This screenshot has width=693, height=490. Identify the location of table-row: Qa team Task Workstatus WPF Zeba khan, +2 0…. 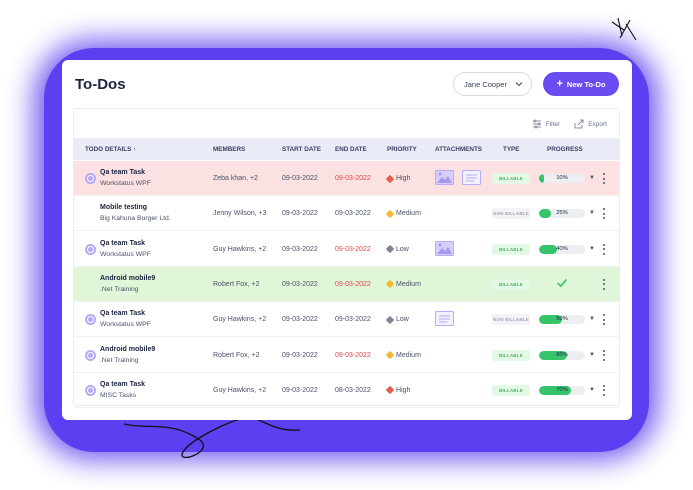
(346, 178).